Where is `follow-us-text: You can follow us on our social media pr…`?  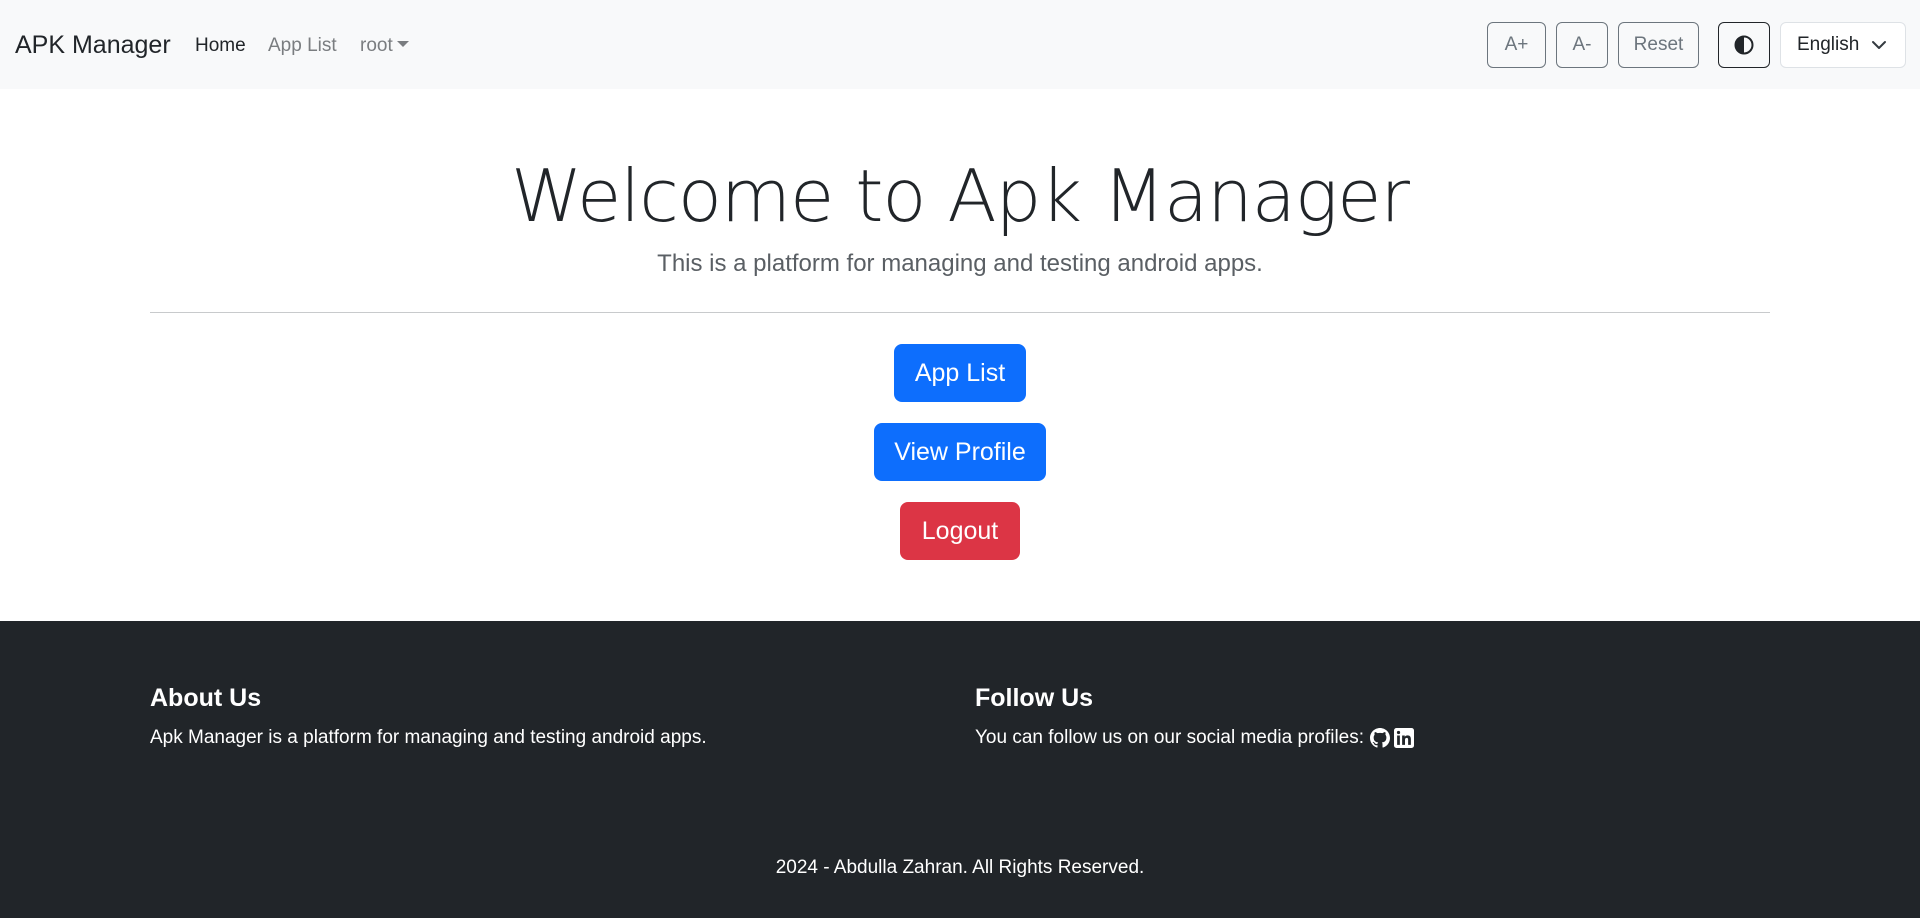 follow-us-text: You can follow us on our social media pr… is located at coordinates (1170, 737).